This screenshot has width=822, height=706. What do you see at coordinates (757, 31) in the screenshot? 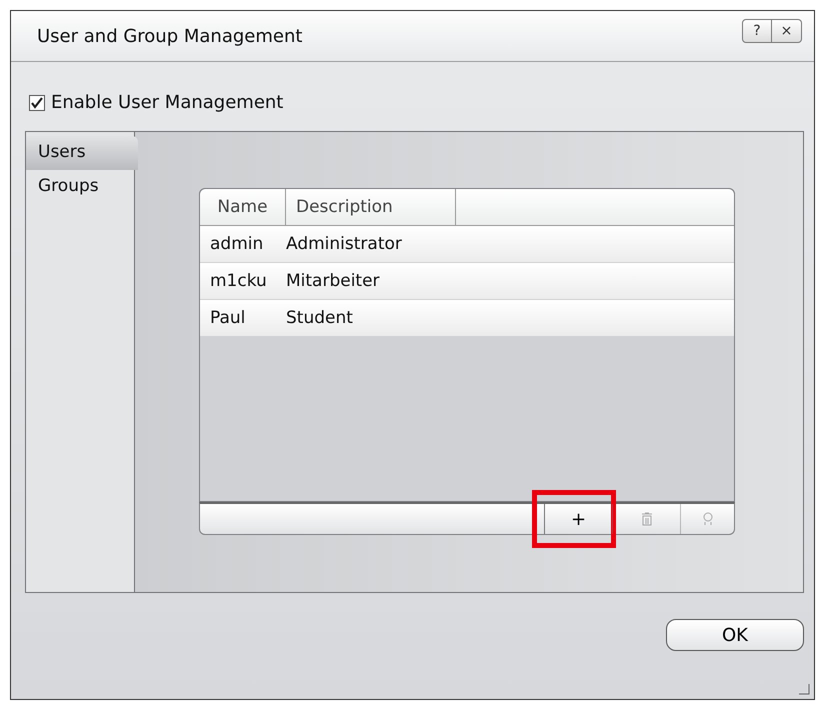
I see `help-button: ?` at bounding box center [757, 31].